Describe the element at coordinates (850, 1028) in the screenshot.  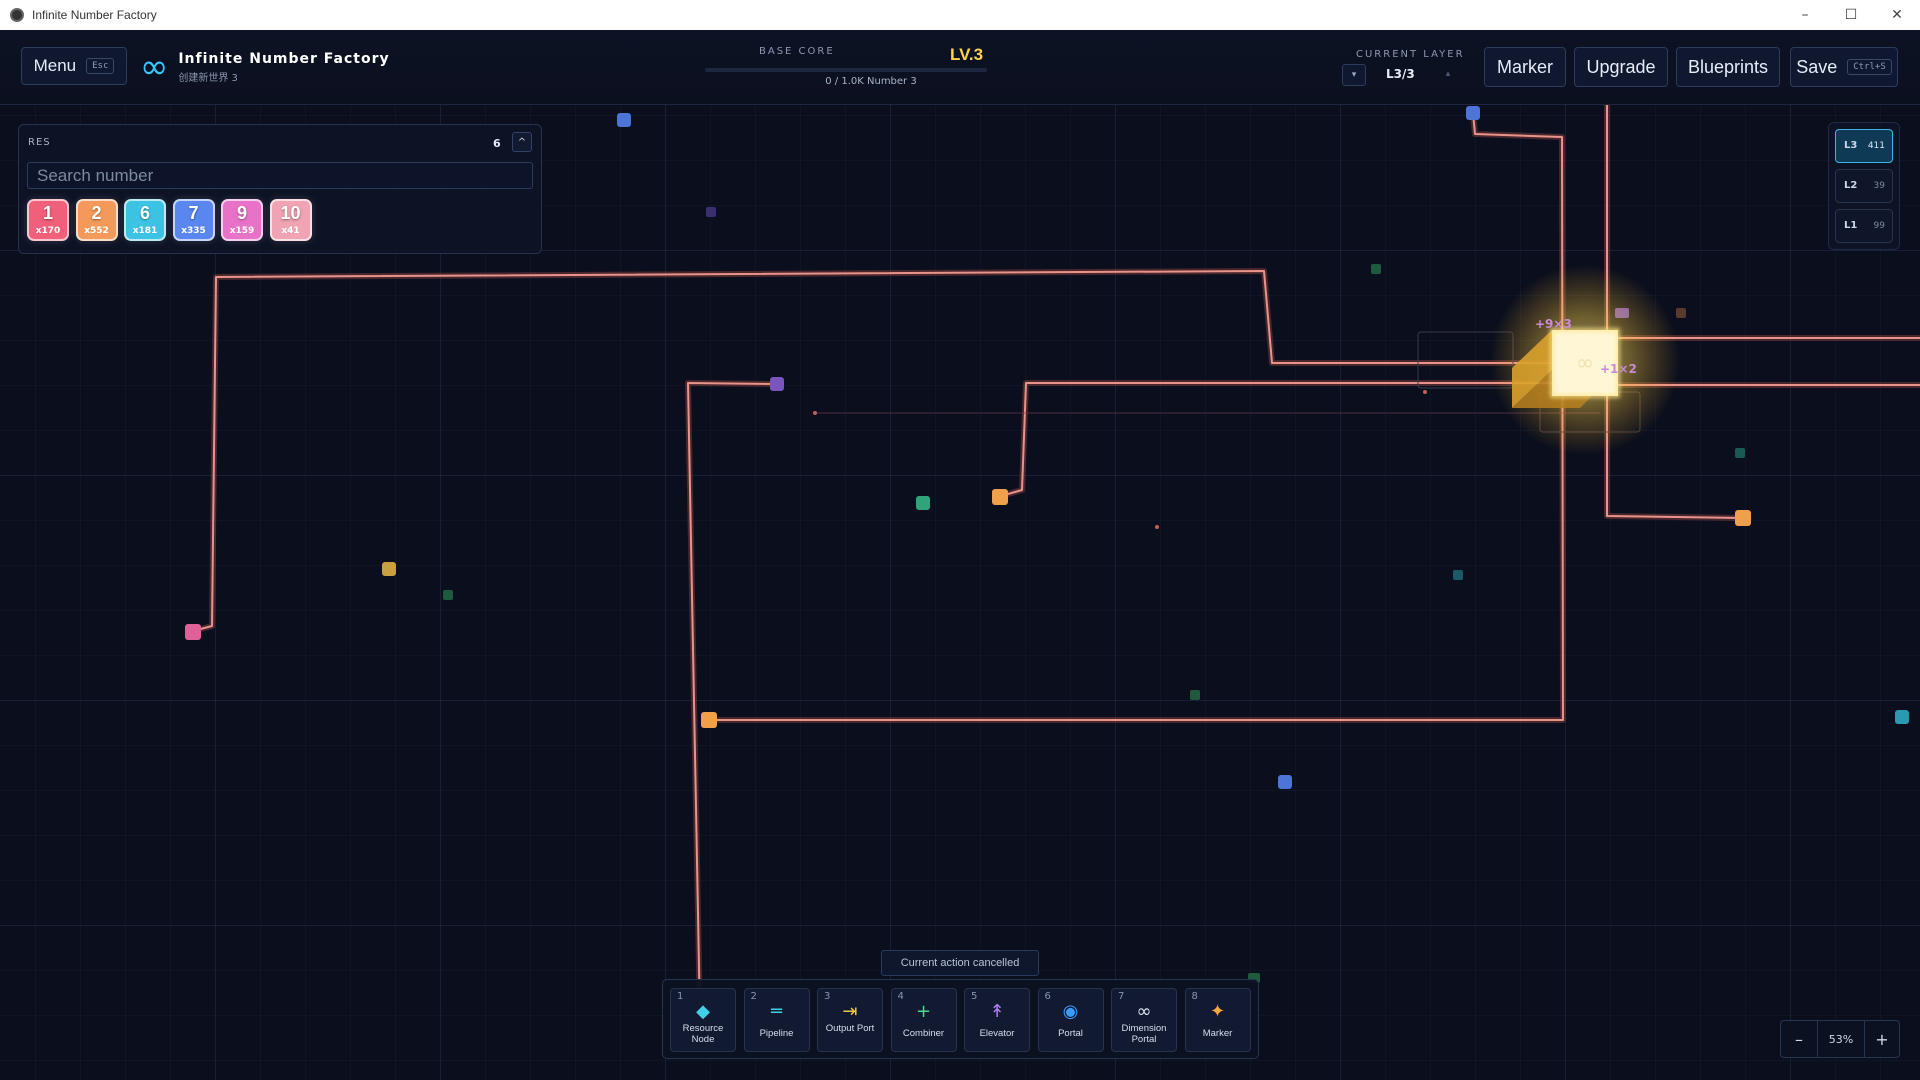
I see `tool-label: Output Port` at that location.